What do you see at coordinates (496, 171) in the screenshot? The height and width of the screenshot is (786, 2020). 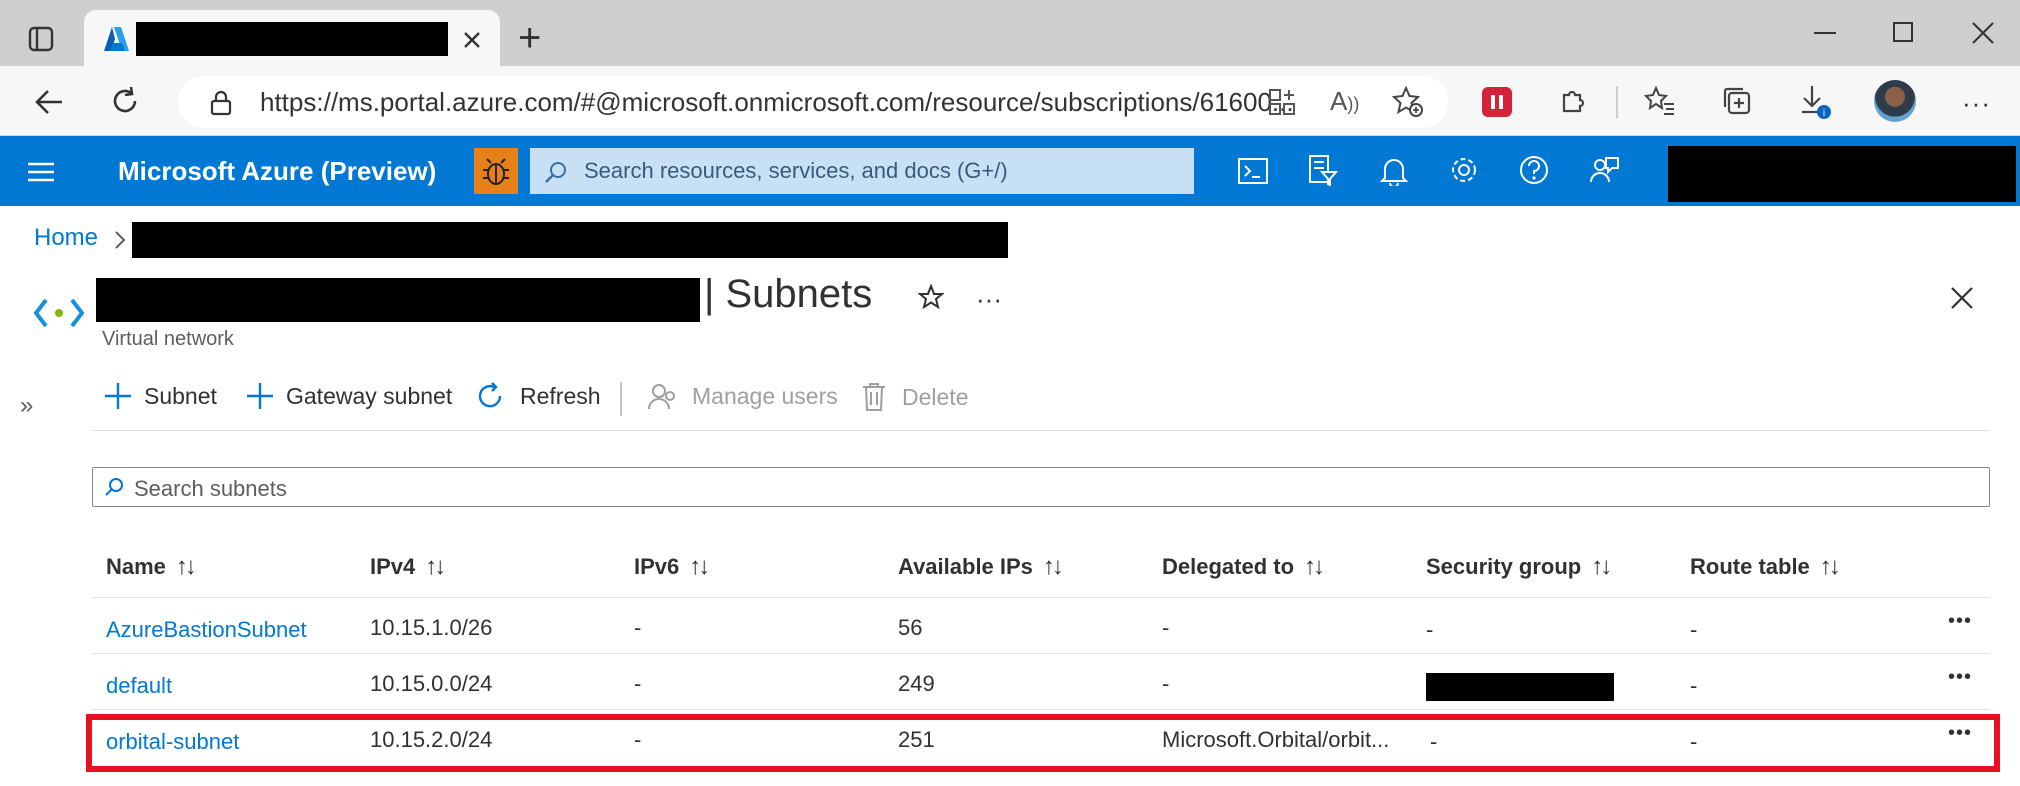 I see `preview-bug-icon` at bounding box center [496, 171].